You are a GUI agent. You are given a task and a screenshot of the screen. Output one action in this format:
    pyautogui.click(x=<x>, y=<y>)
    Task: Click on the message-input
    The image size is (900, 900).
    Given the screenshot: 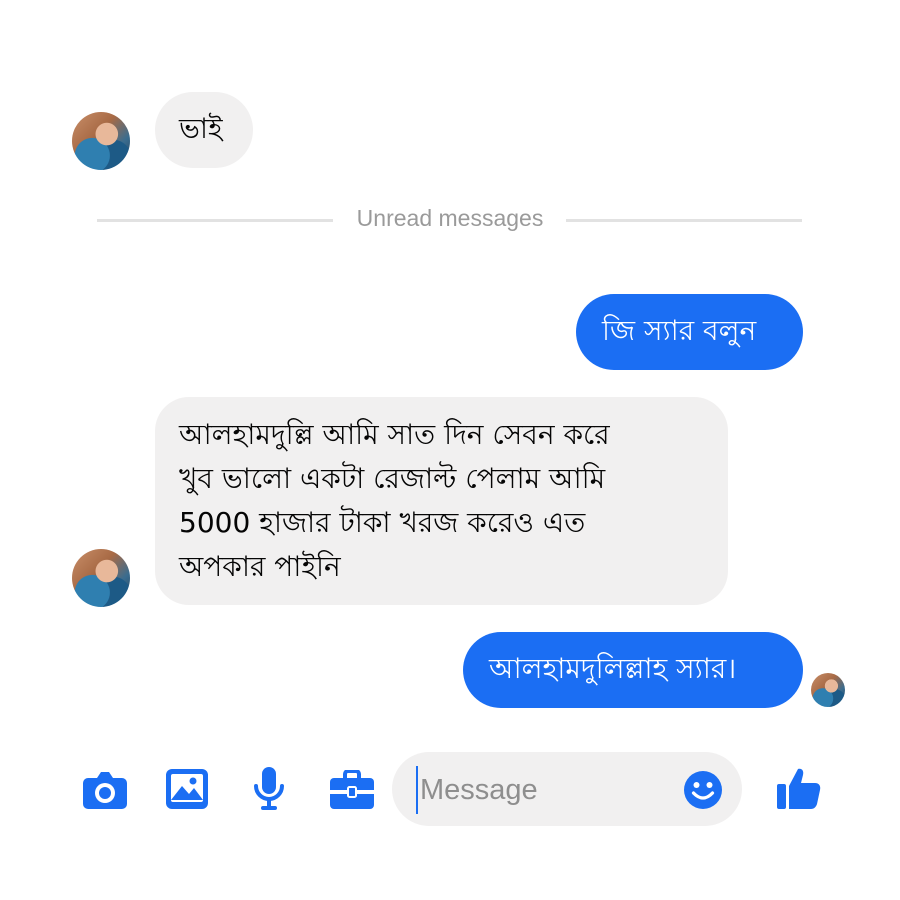 What is the action you would take?
    pyautogui.click(x=544, y=790)
    